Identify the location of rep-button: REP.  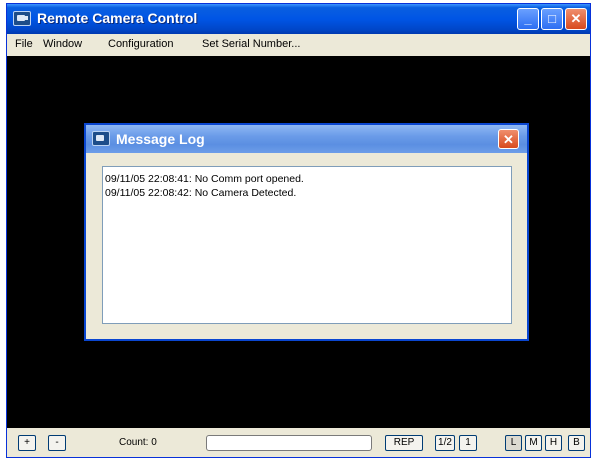
(404, 443).